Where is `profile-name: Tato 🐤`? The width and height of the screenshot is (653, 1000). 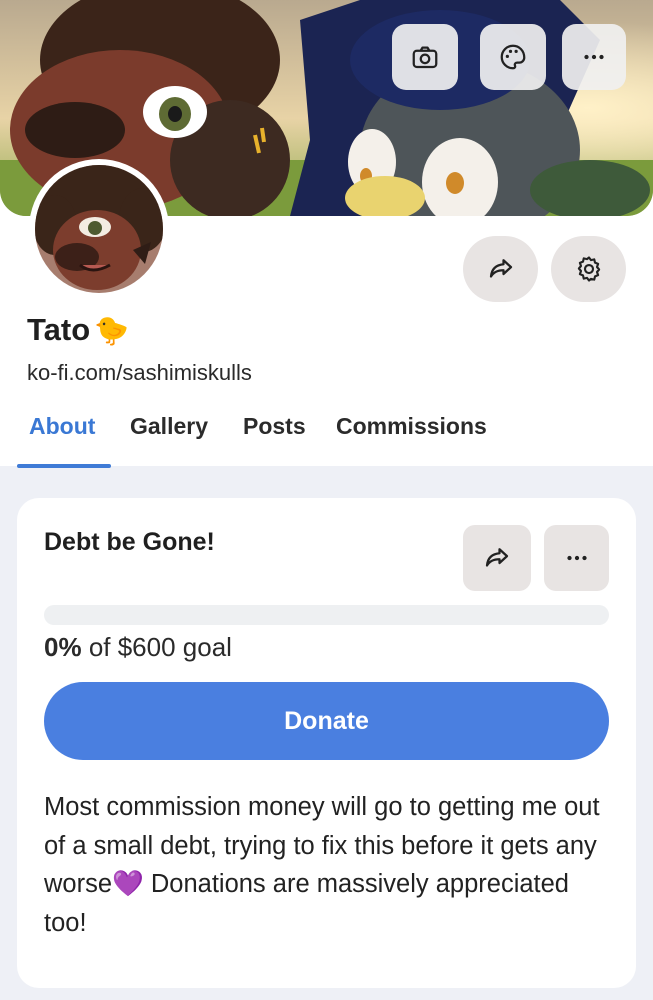 profile-name: Tato 🐤 is located at coordinates (78, 330).